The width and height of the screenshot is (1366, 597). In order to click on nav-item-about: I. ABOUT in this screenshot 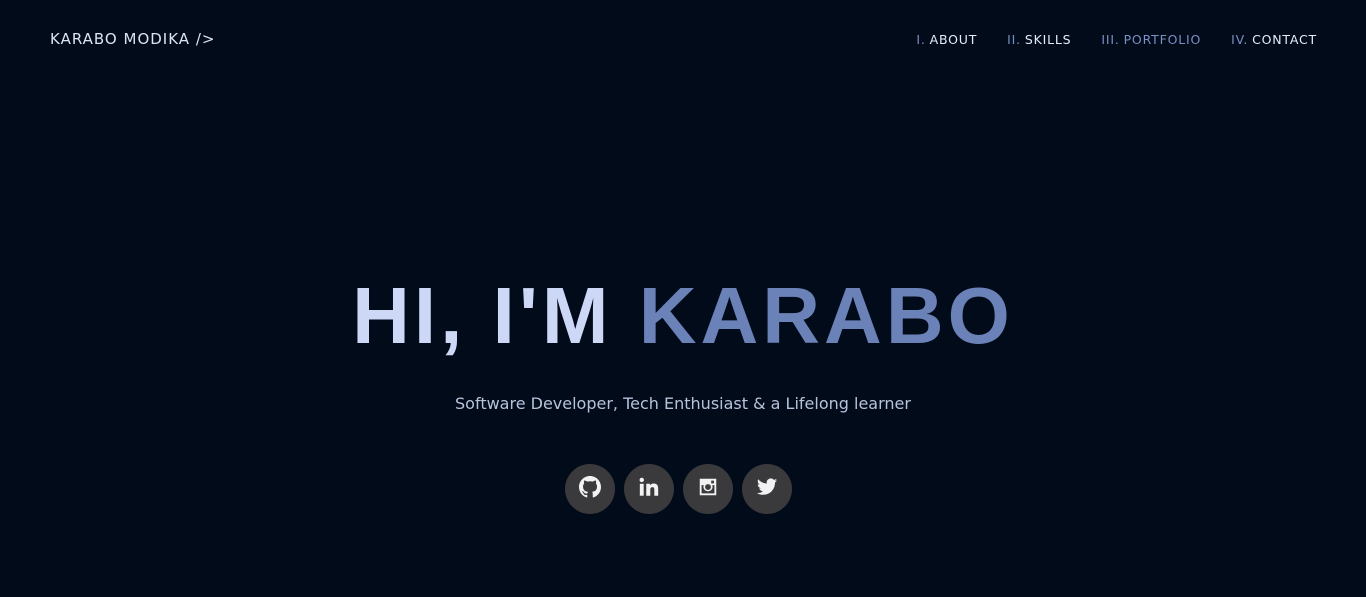, I will do `click(946, 39)`.